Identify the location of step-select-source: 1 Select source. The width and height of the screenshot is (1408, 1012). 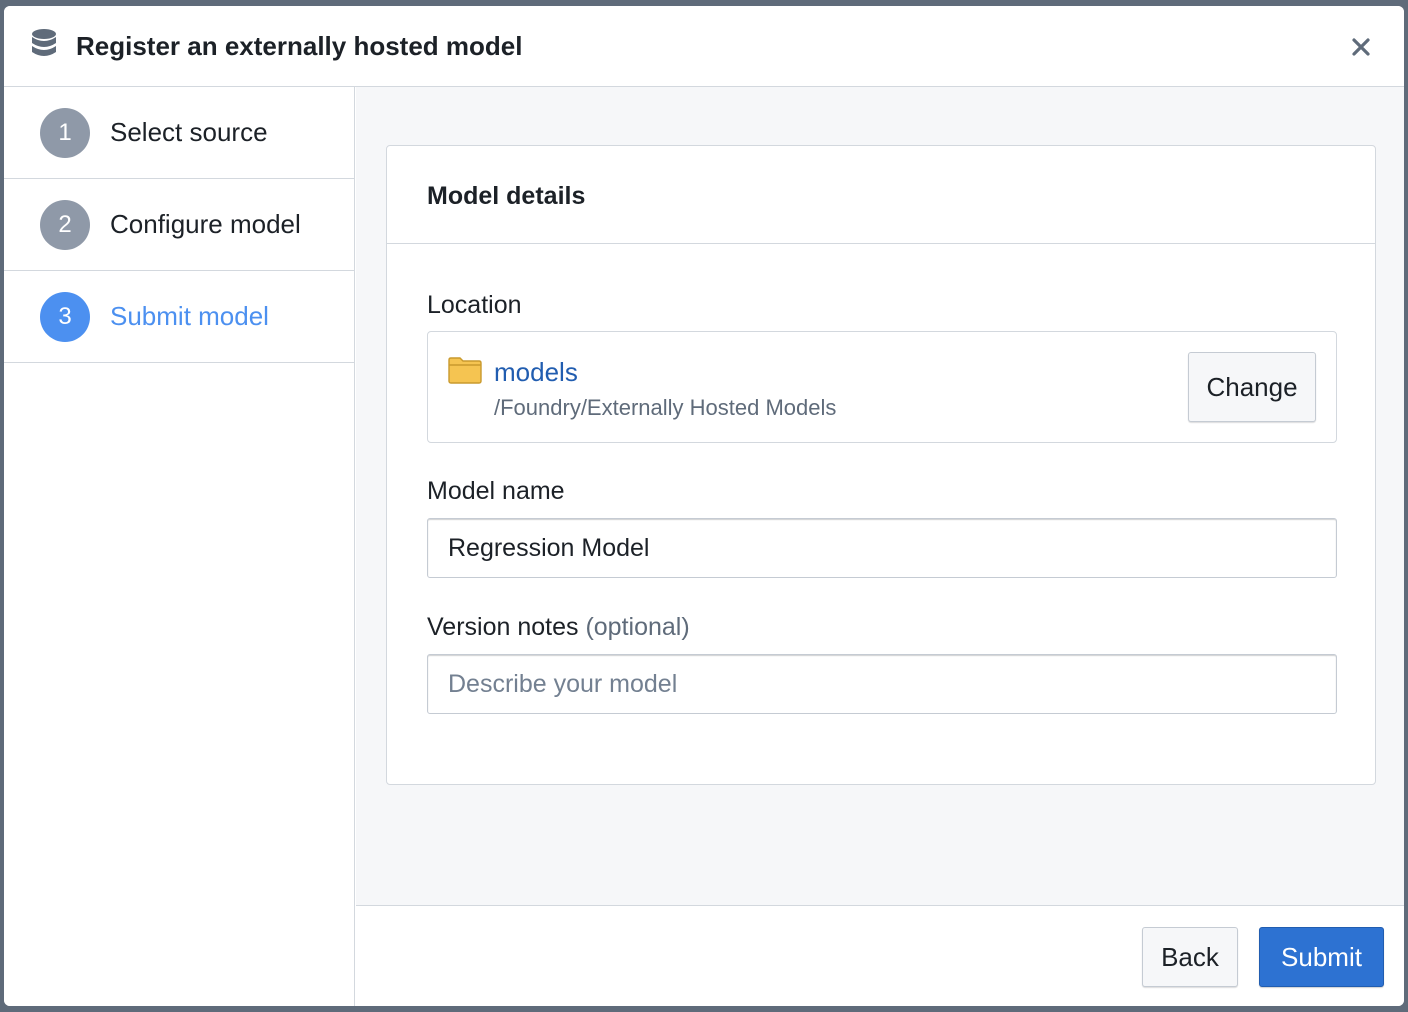
(179, 133).